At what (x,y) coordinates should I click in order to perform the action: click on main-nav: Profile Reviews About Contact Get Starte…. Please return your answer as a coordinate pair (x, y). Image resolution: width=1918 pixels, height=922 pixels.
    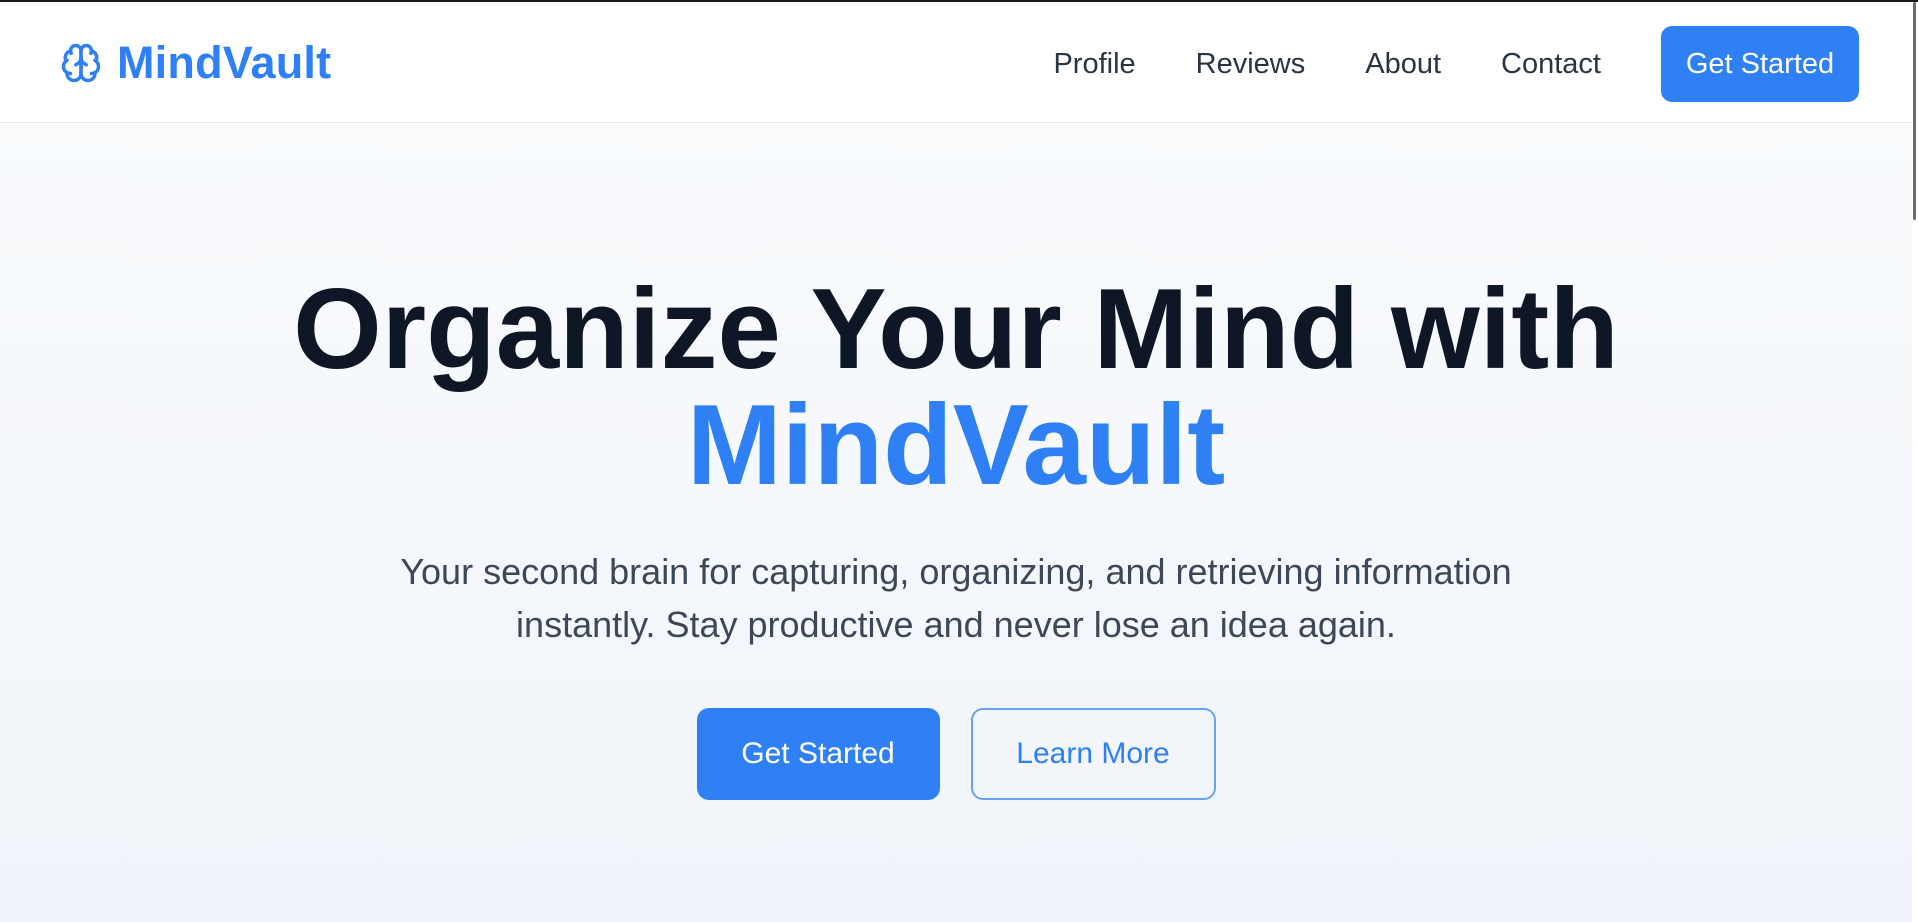
    Looking at the image, I should click on (1456, 64).